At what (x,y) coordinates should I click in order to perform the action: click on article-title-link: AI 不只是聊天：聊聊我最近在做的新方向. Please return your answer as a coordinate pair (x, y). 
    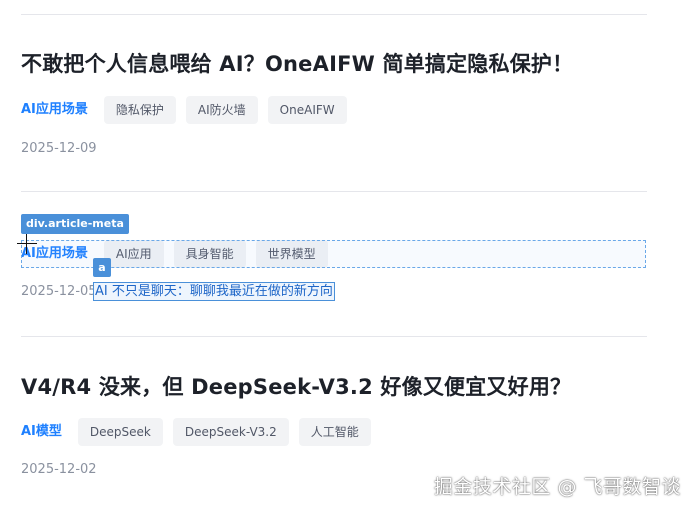
    Looking at the image, I should click on (214, 291).